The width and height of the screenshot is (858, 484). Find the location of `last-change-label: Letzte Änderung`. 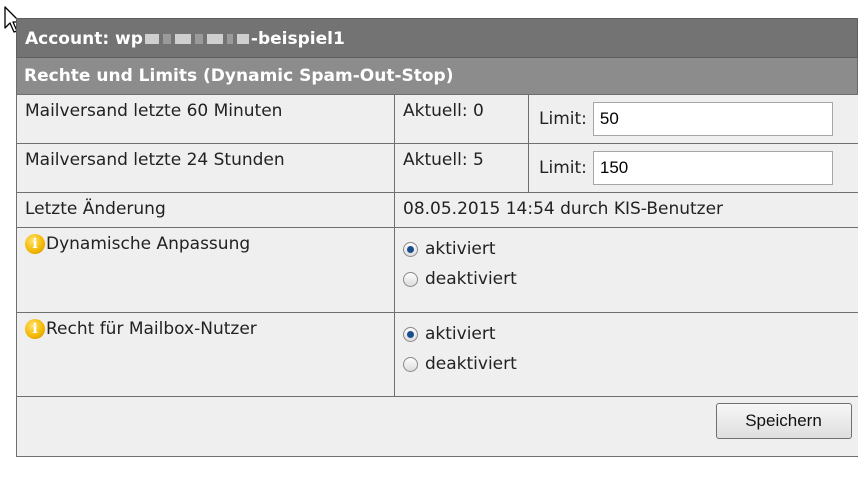

last-change-label: Letzte Änderung is located at coordinates (205, 210).